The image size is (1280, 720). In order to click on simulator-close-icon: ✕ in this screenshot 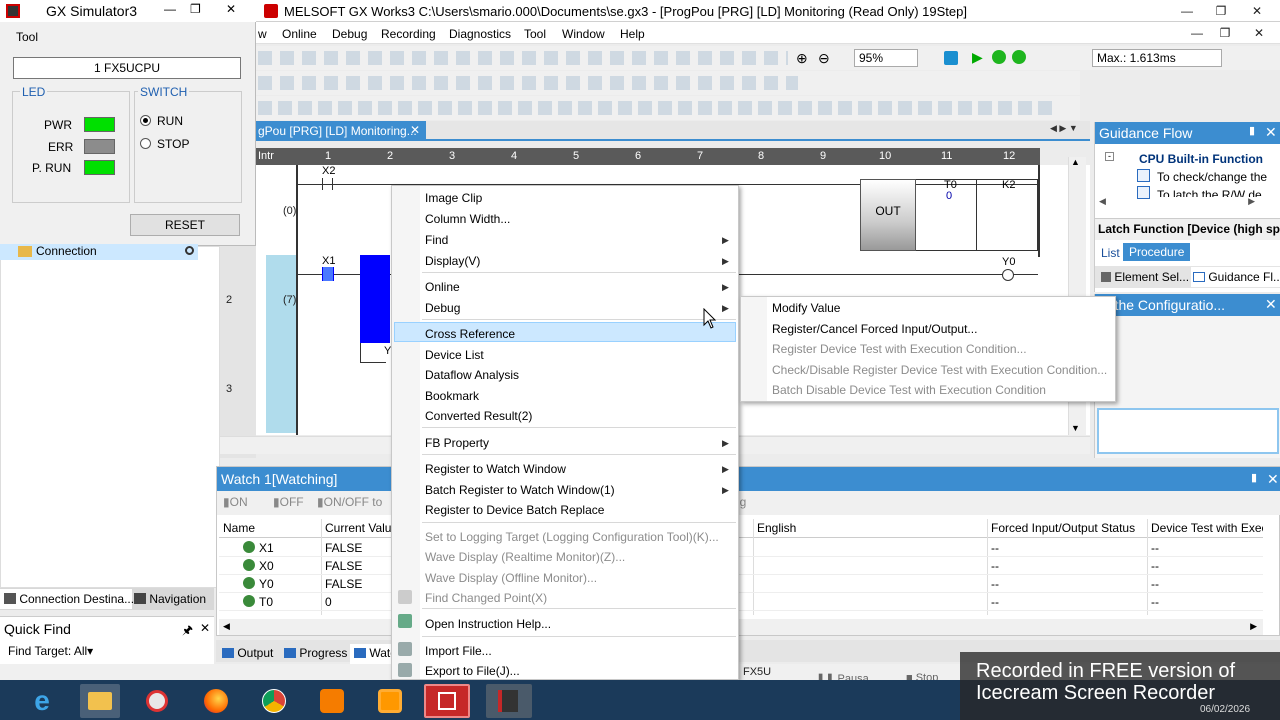, I will do `click(231, 9)`.